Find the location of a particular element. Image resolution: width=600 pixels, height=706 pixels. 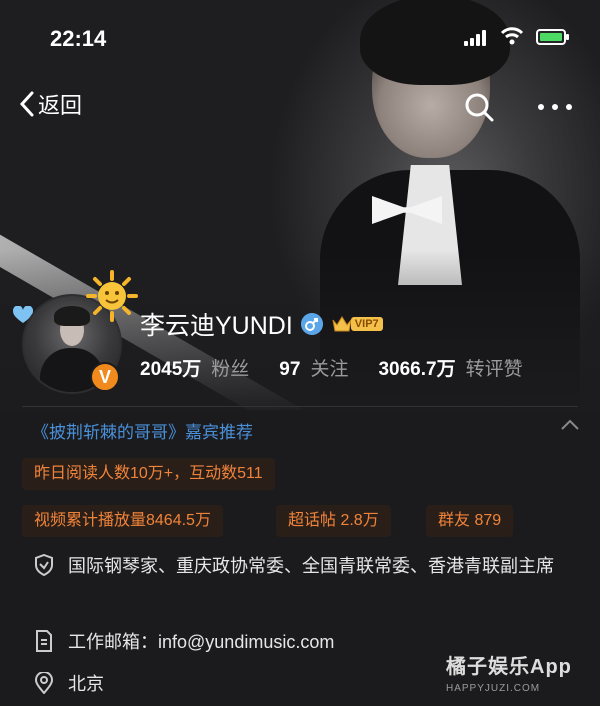

info-title: 国际钢琴家、重庆政协常委、全国青联常委、香港青联副主席 is located at coordinates (311, 566).